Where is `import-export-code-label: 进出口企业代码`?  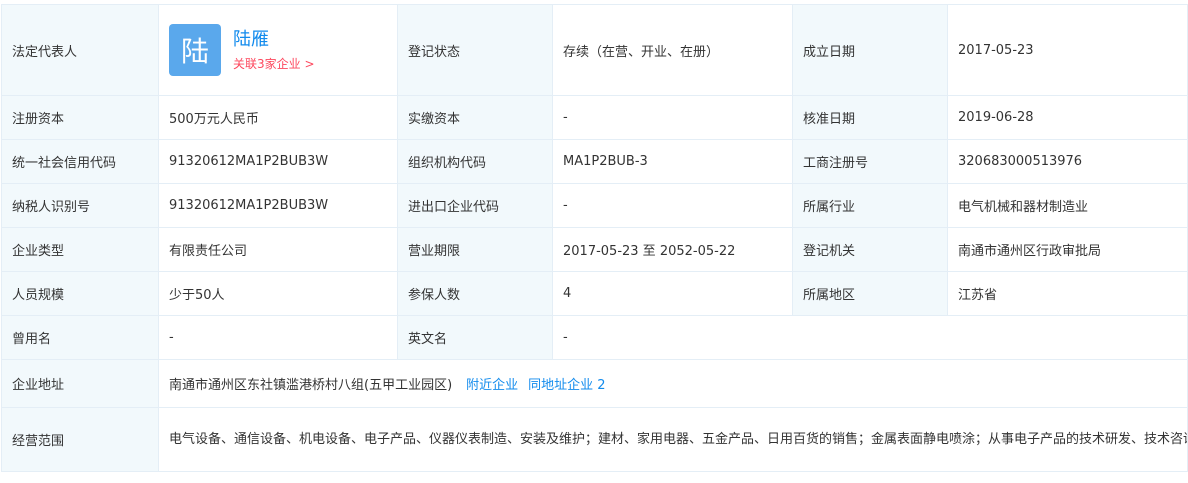
import-export-code-label: 进出口企业代码 is located at coordinates (475, 205).